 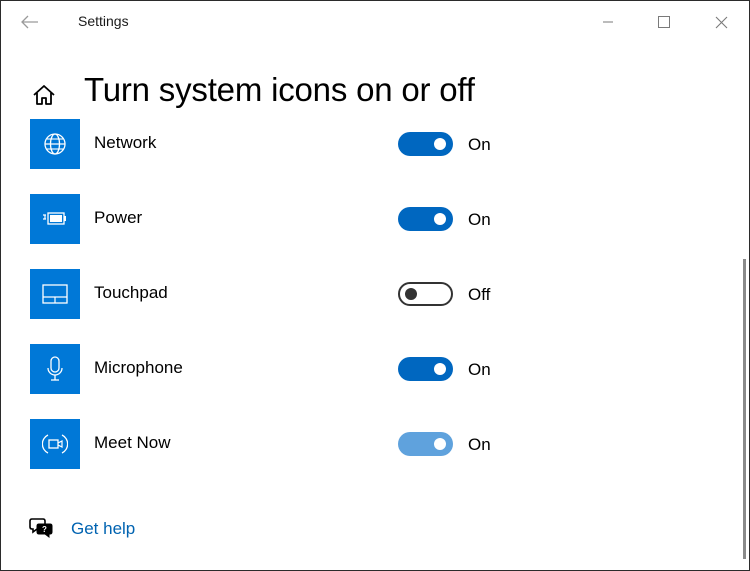 What do you see at coordinates (479, 444) in the screenshot?
I see `meet-now-toggle-state: On` at bounding box center [479, 444].